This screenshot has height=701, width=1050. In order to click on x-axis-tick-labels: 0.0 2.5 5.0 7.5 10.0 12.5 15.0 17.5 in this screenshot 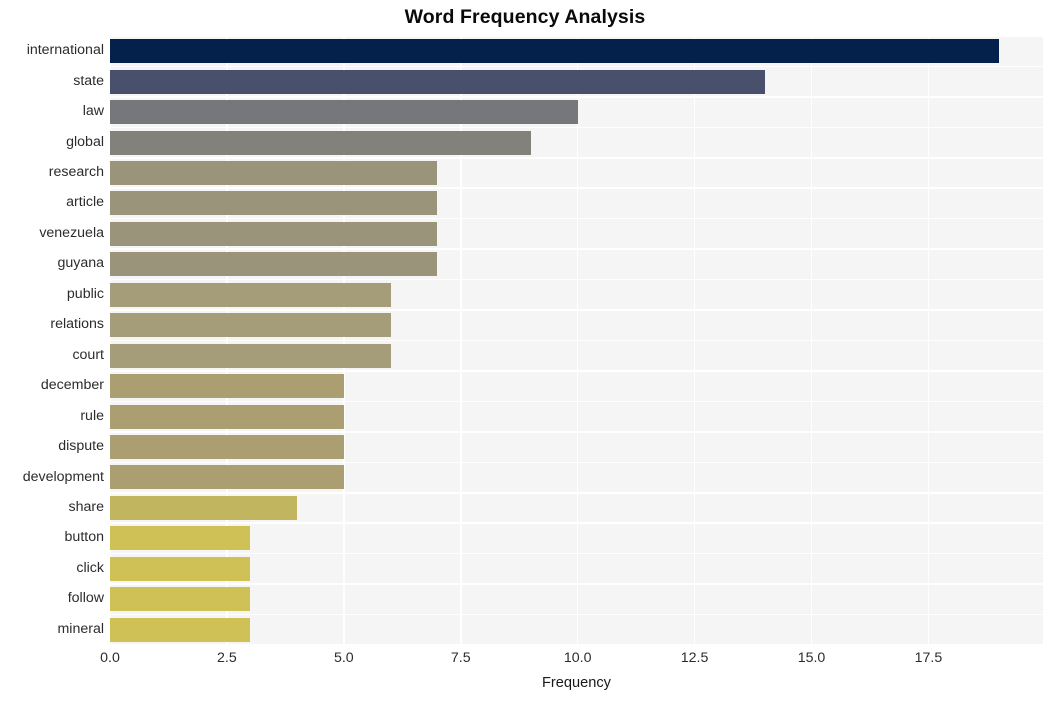, I will do `click(525, 662)`.